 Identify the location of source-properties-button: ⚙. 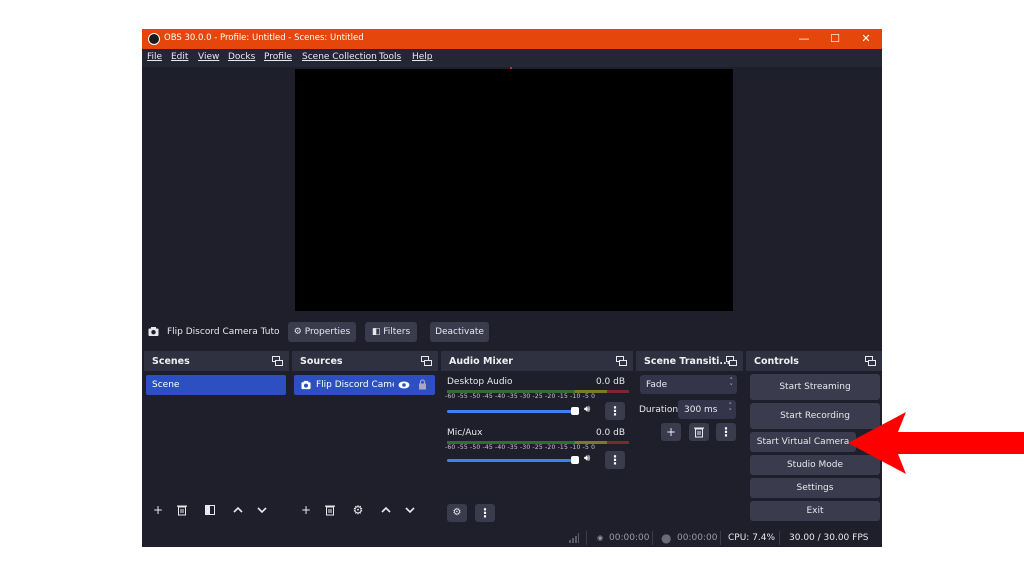
(358, 510).